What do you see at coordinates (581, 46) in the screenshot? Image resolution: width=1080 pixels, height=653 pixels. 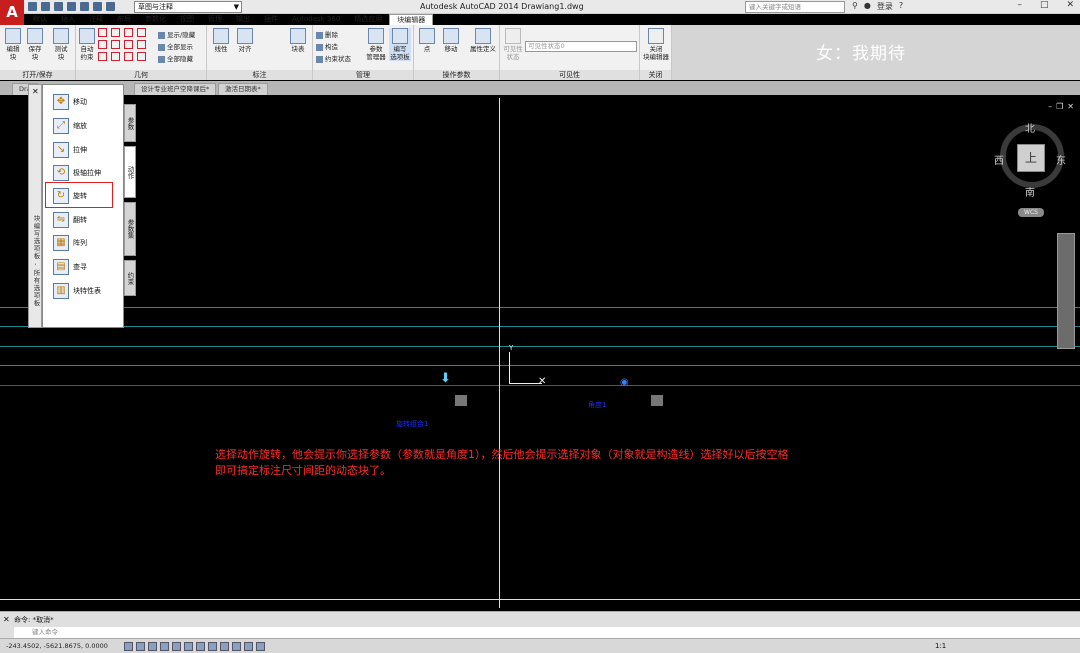 I see `visibility-state-select: 可见性状态0` at bounding box center [581, 46].